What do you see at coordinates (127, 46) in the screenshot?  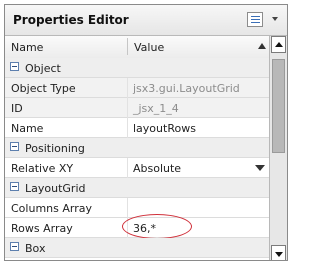 I see `column-divider` at bounding box center [127, 46].